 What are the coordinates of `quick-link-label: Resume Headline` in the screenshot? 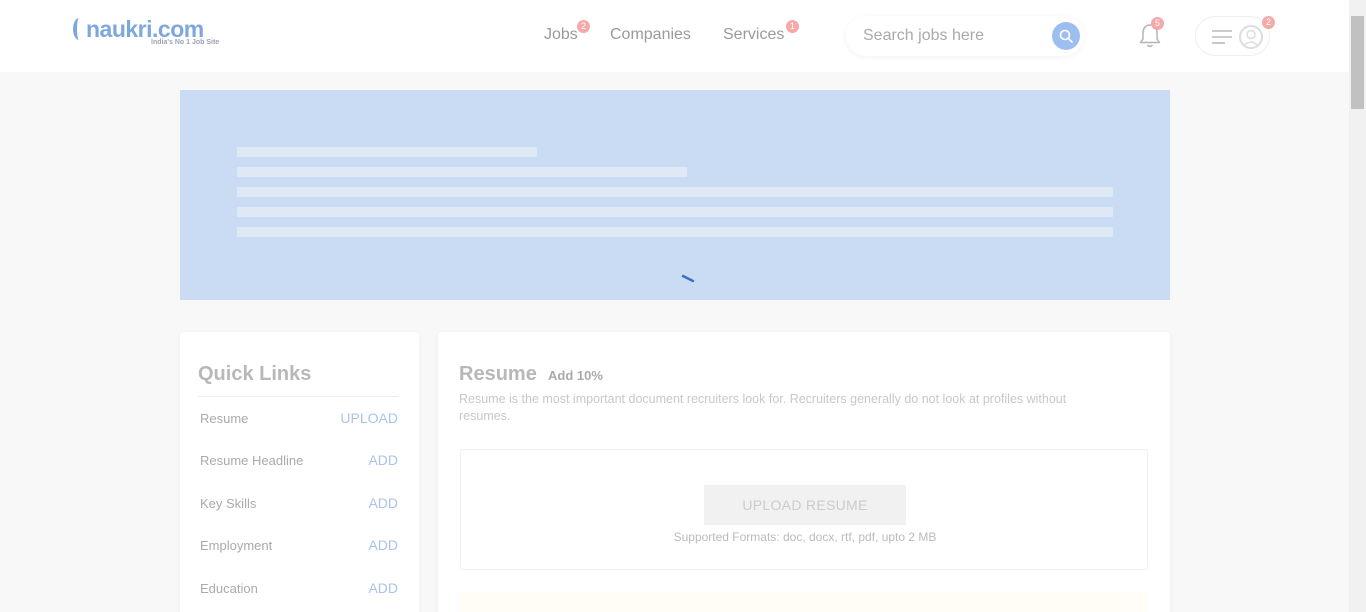 It's located at (252, 460).